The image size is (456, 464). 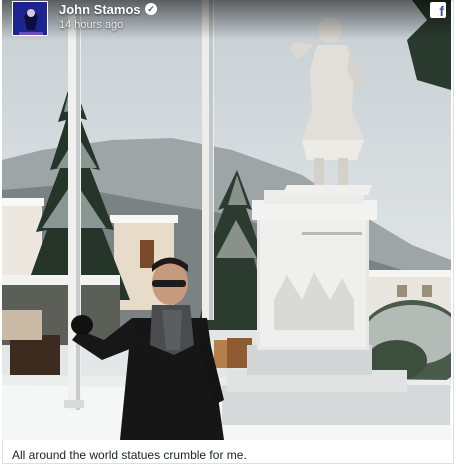 I want to click on facebook-icon: f, so click(x=438, y=10).